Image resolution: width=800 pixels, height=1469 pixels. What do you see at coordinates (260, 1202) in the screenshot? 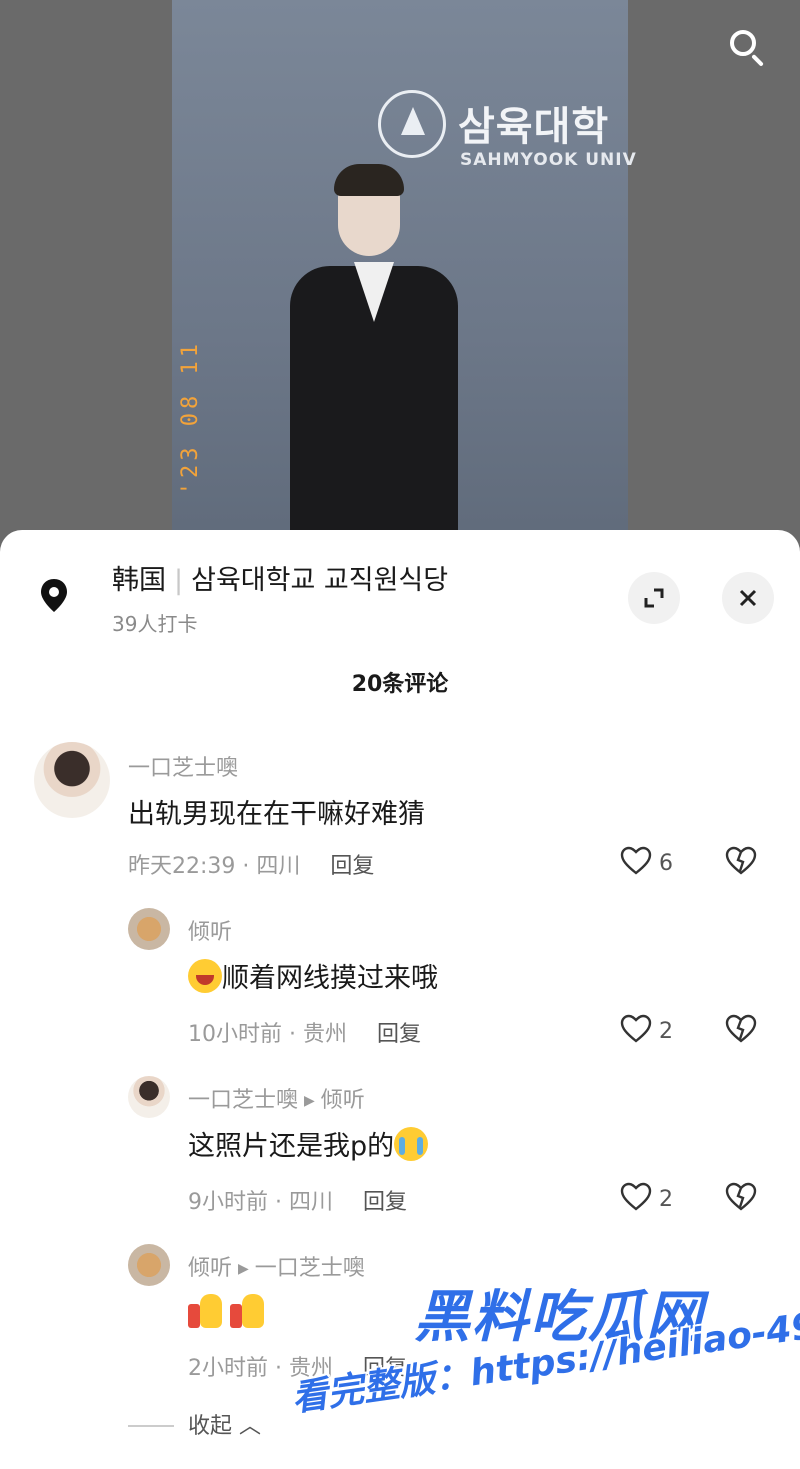
I see `comment-time: 9小时前 · 四川` at bounding box center [260, 1202].